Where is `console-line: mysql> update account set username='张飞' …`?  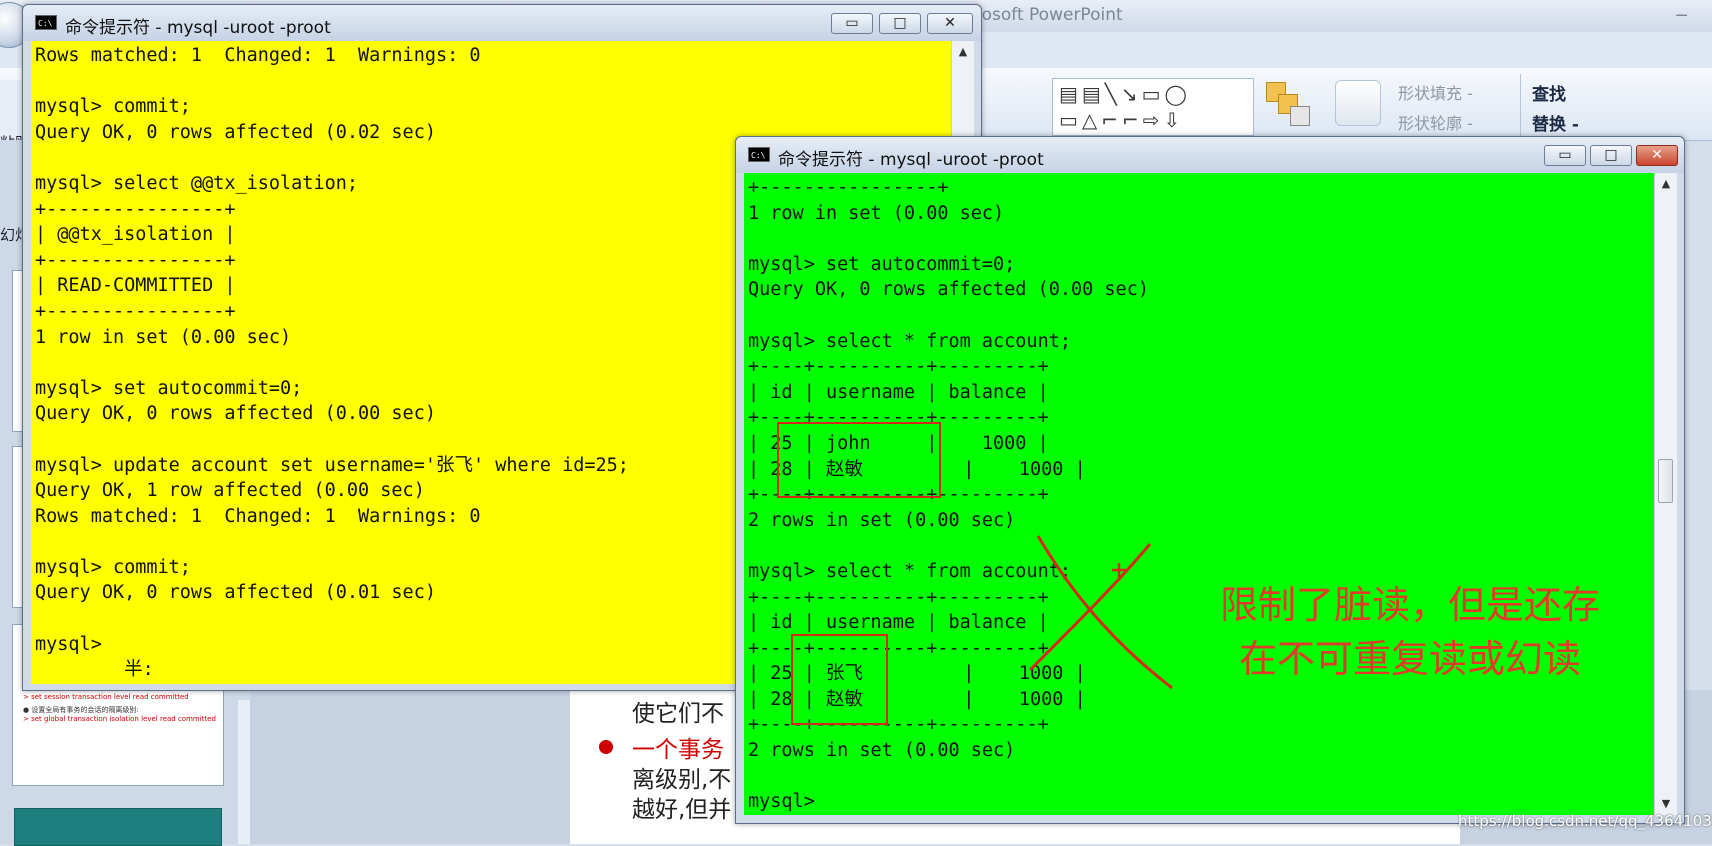
console-line: mysql> update account set username='张飞' … is located at coordinates (332, 465).